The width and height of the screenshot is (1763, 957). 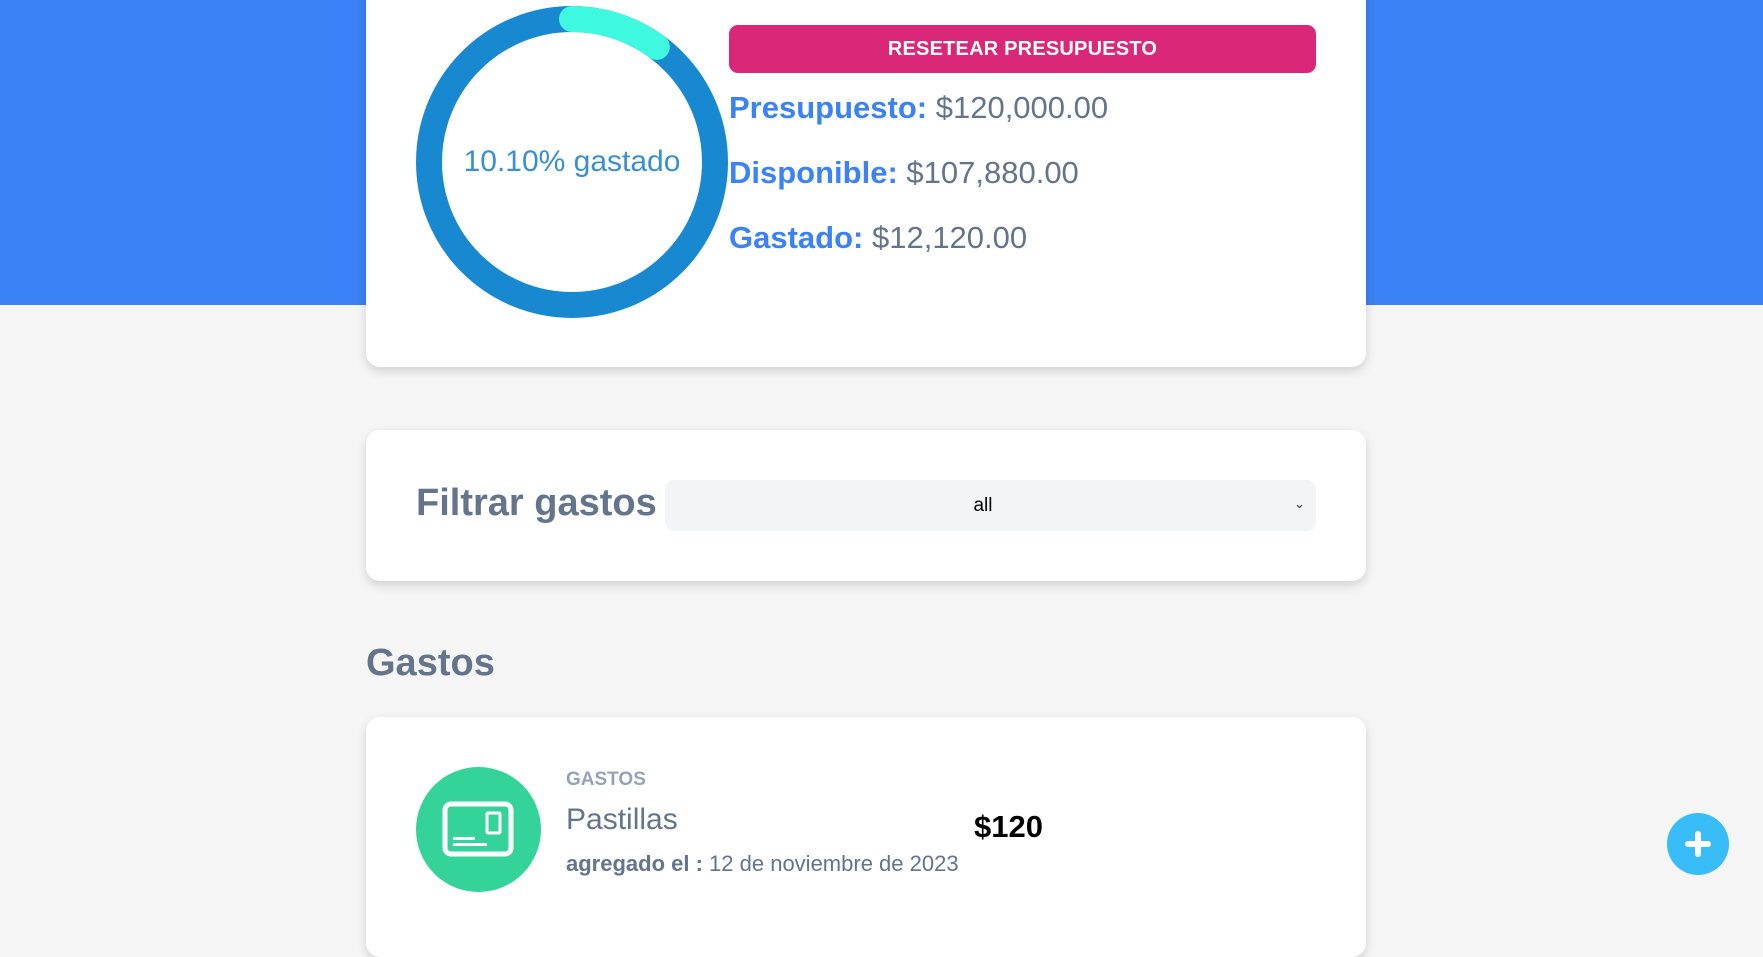 What do you see at coordinates (949, 237) in the screenshot?
I see `budget-spent-value: $12,120.00` at bounding box center [949, 237].